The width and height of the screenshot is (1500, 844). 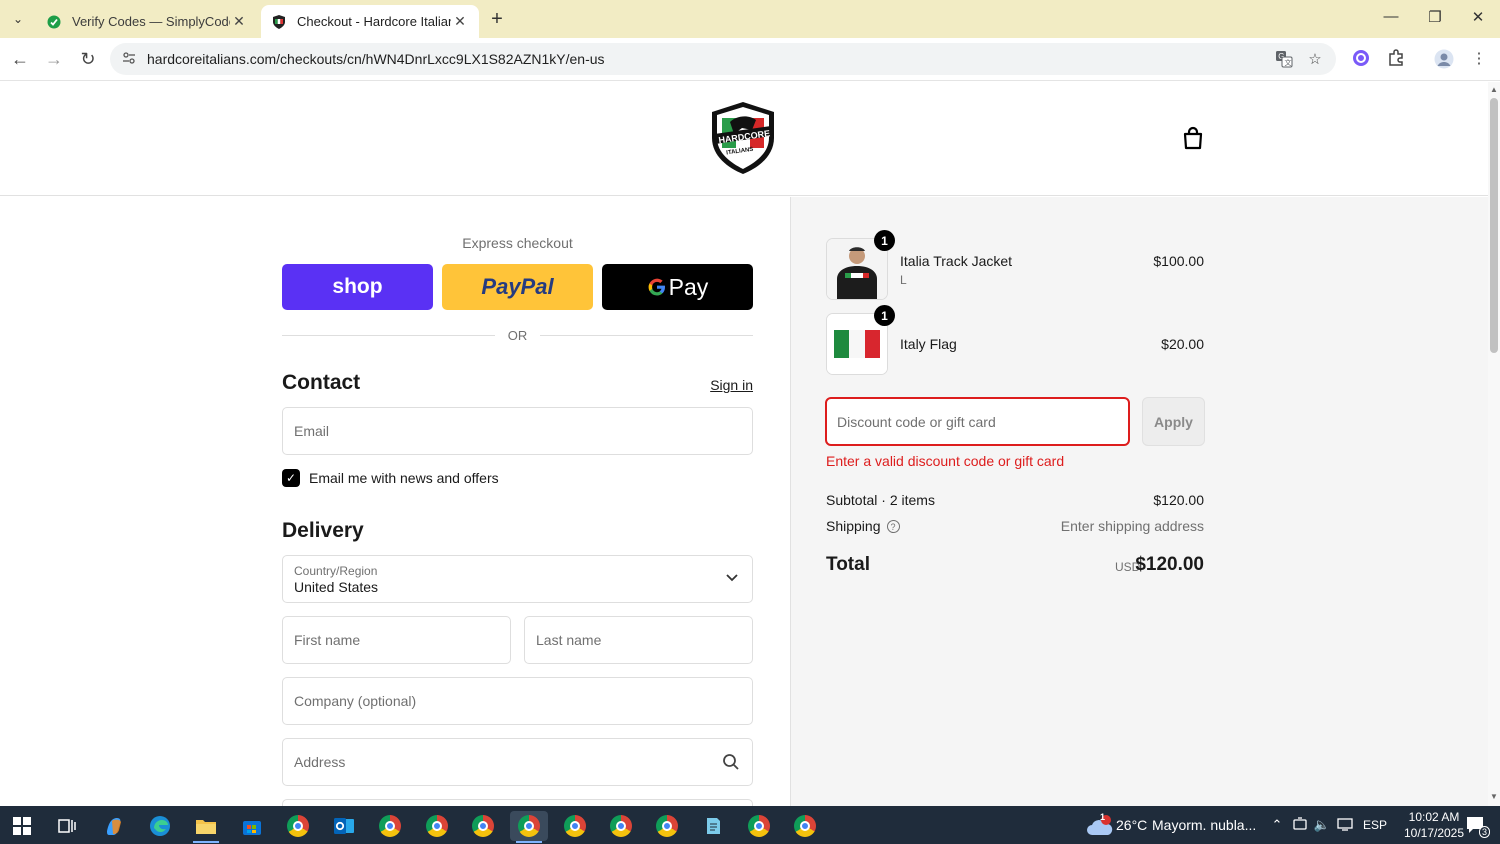 What do you see at coordinates (22, 826) in the screenshot?
I see `start-windows-icon` at bounding box center [22, 826].